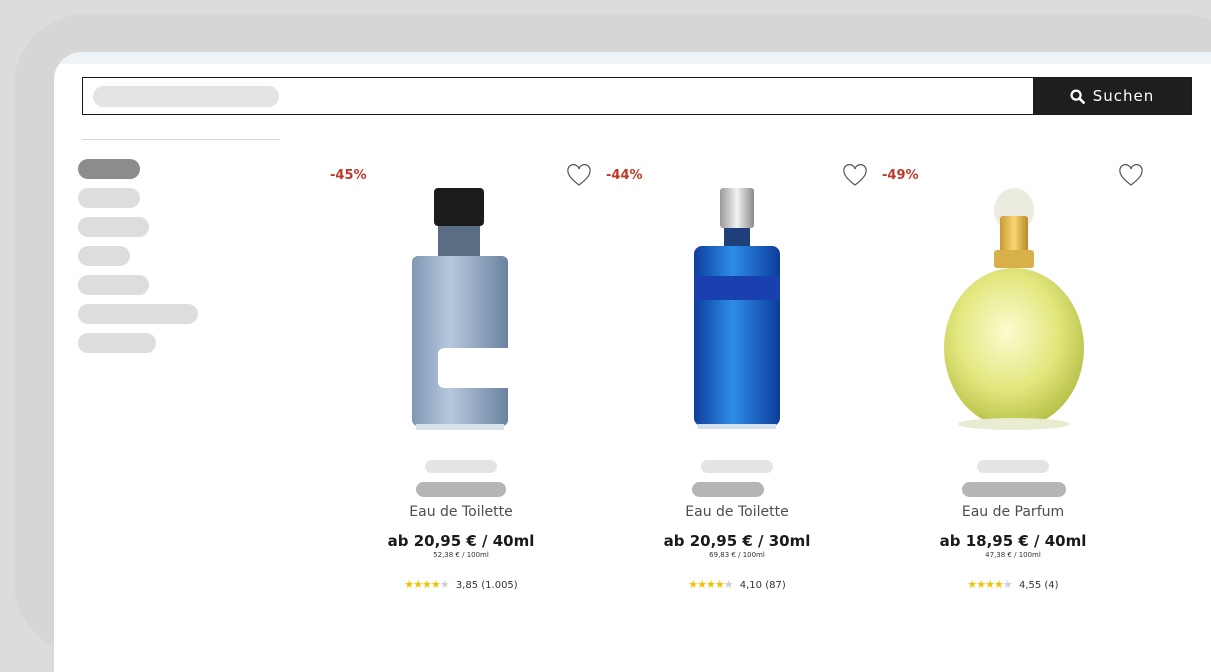 The height and width of the screenshot is (672, 1211). Describe the element at coordinates (499, 585) in the screenshot. I see `rating-count: (1.005)` at that location.